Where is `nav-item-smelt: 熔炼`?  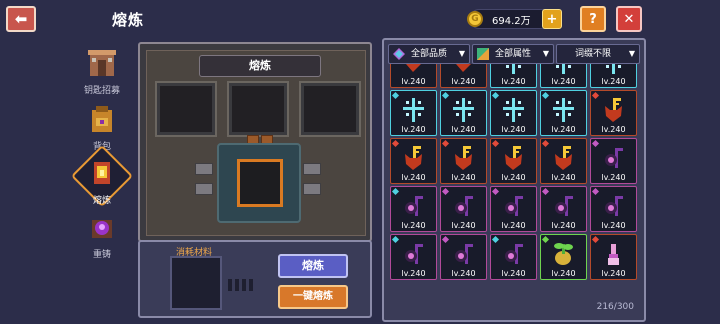 nav-item-smelt: 熔炼 is located at coordinates (102, 182).